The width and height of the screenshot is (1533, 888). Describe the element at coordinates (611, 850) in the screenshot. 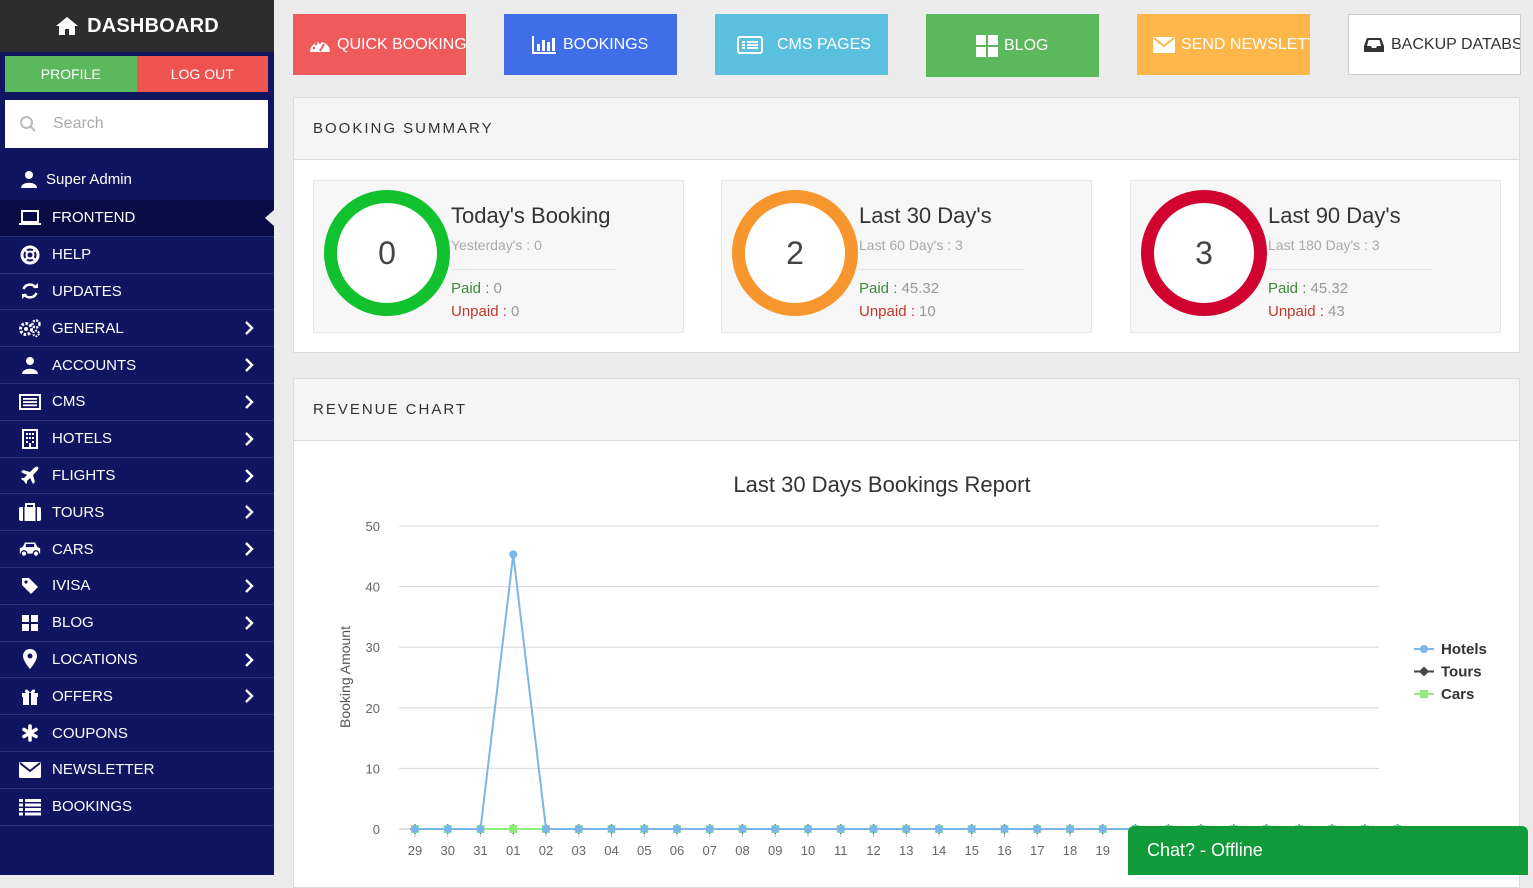

I see `x-tick-label: 04` at that location.